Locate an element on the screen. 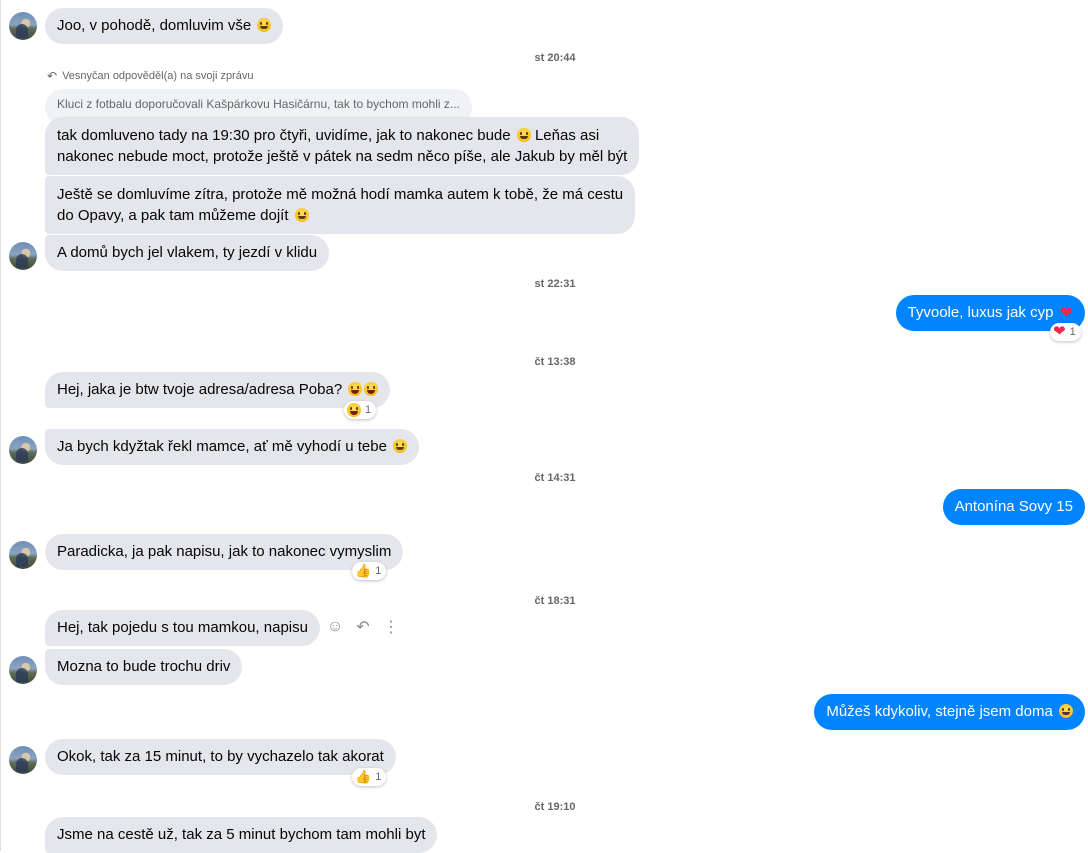 This screenshot has height=853, width=1088. message-text: Joo, v pohodě, domluvim vše is located at coordinates (154, 25).